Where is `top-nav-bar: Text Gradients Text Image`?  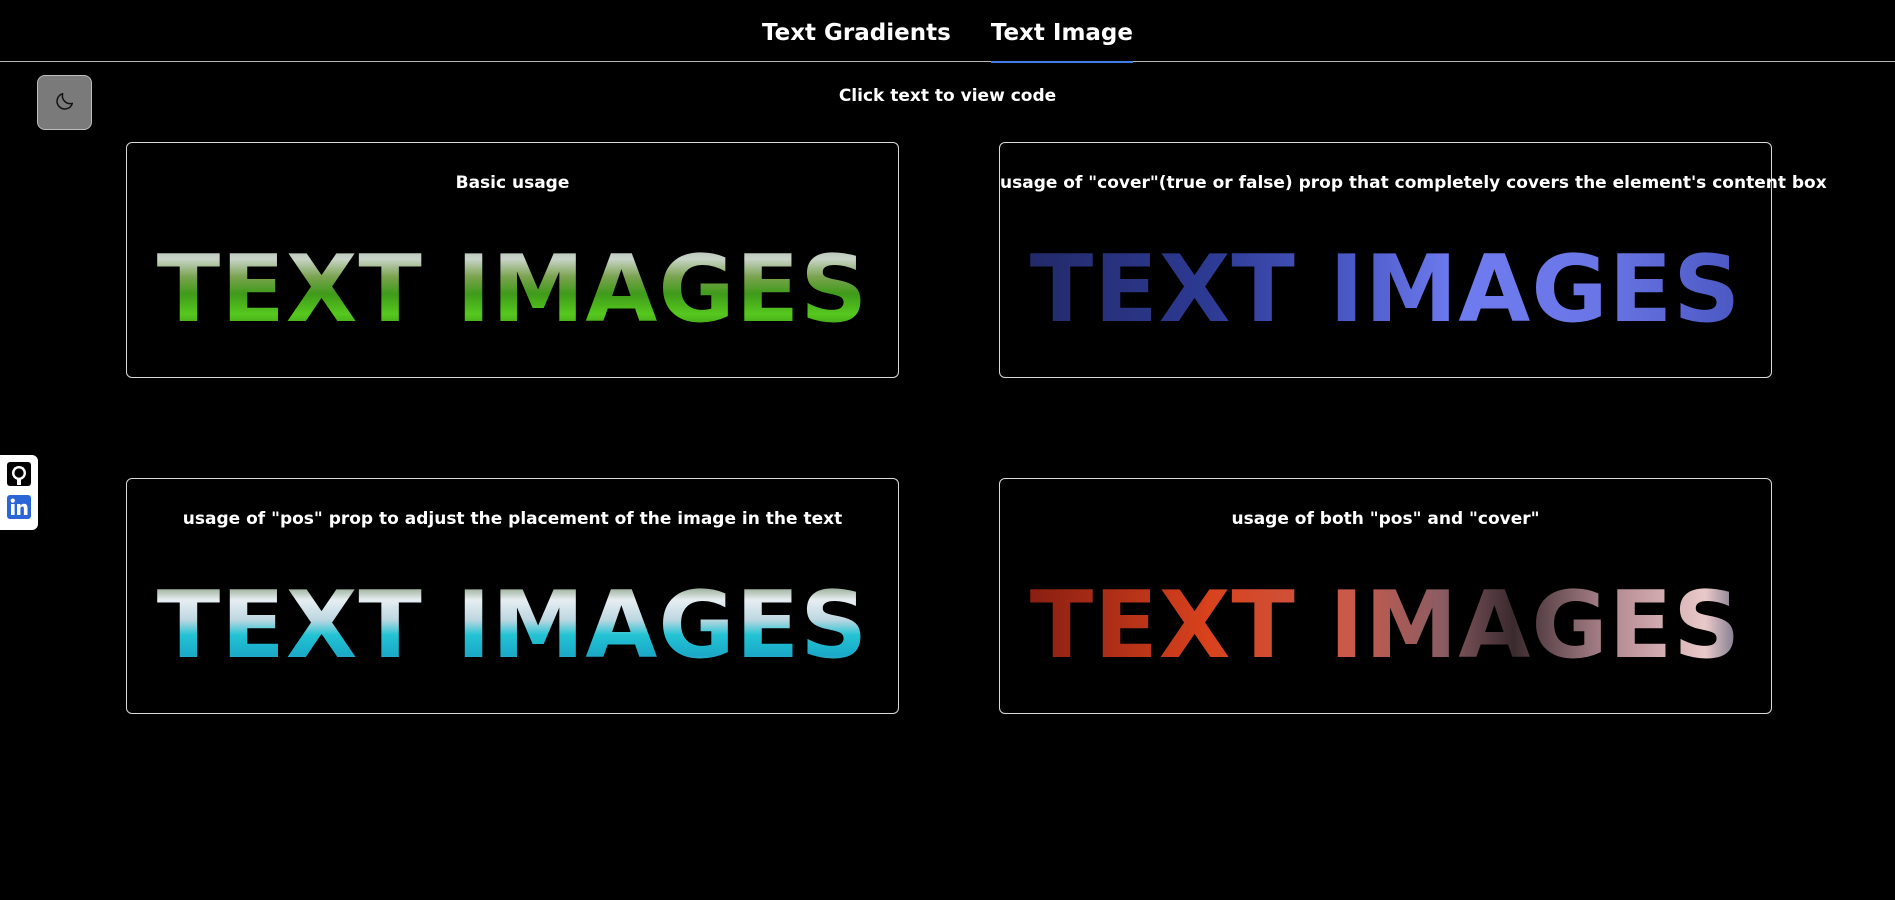
top-nav-bar: Text Gradients Text Image is located at coordinates (947, 31).